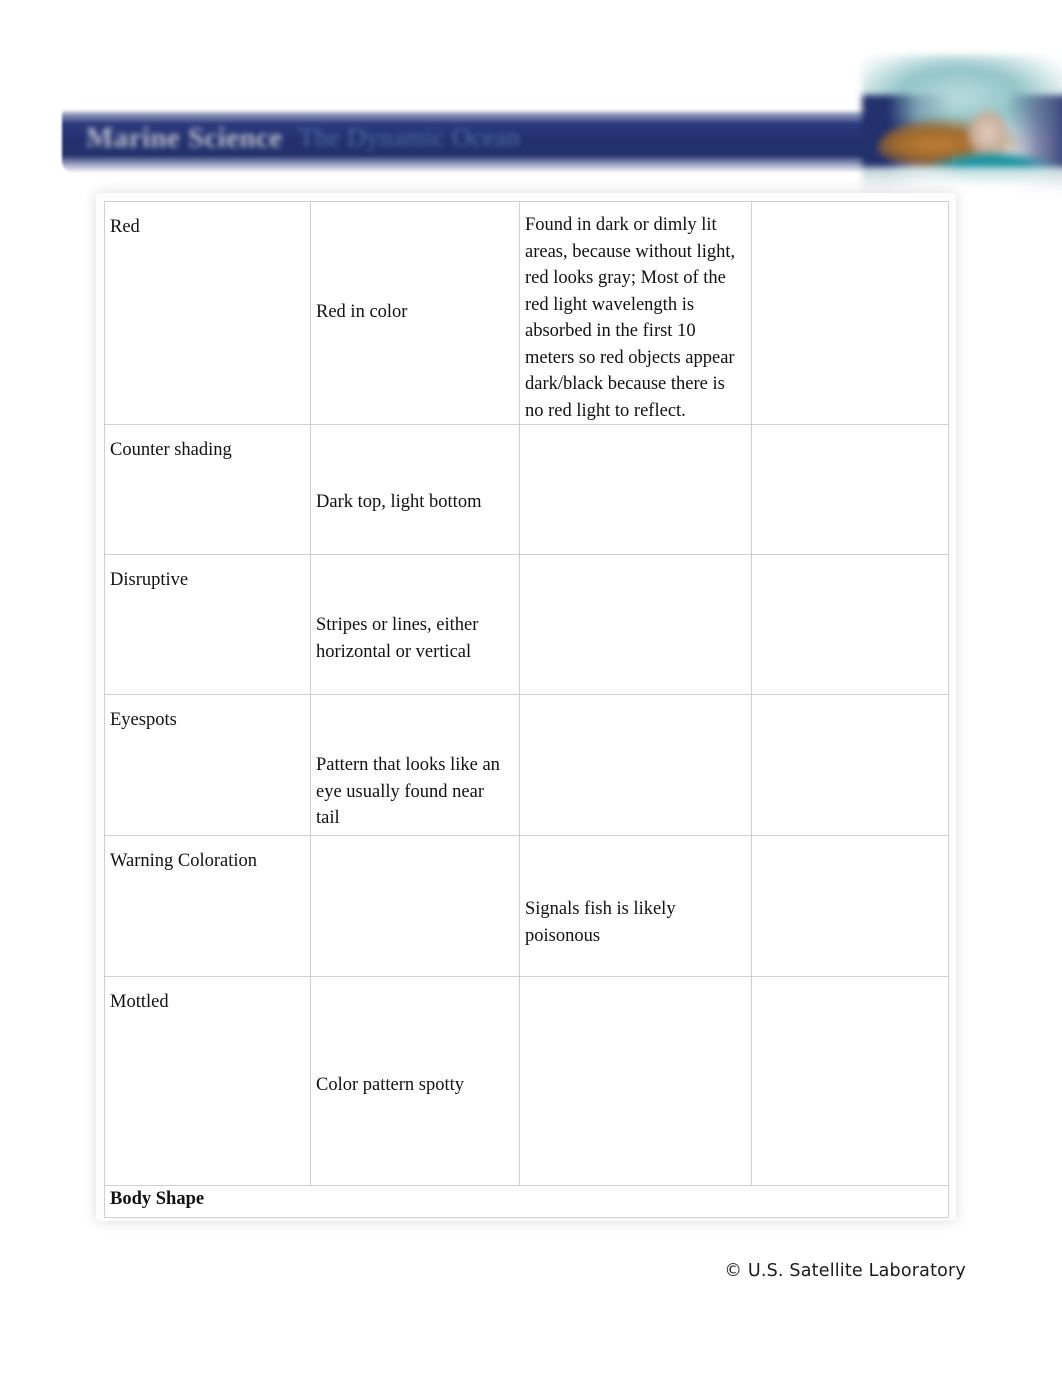  What do you see at coordinates (415, 906) in the screenshot?
I see `table-cell-description` at bounding box center [415, 906].